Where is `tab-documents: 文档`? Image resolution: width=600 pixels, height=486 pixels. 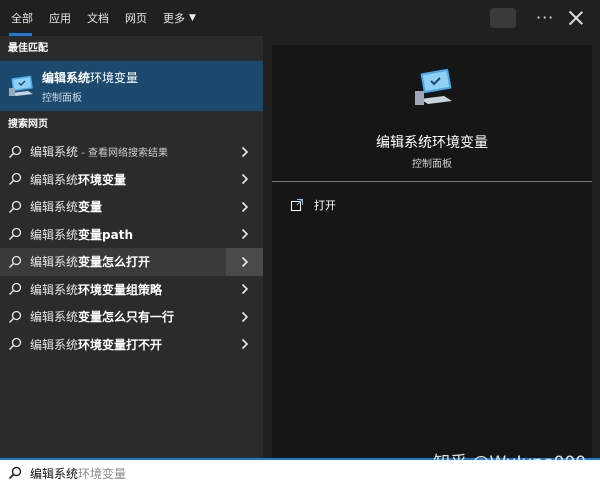
tab-documents: 文档 is located at coordinates (98, 18).